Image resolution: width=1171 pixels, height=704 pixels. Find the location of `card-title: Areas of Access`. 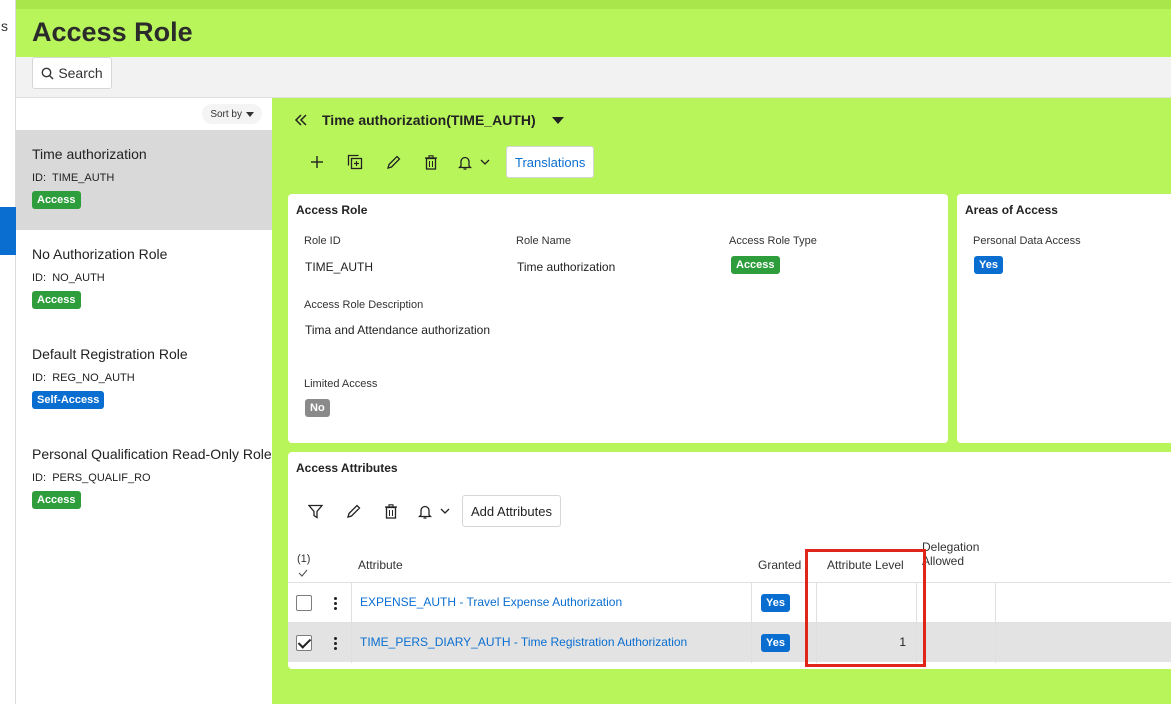

card-title: Areas of Access is located at coordinates (1011, 210).